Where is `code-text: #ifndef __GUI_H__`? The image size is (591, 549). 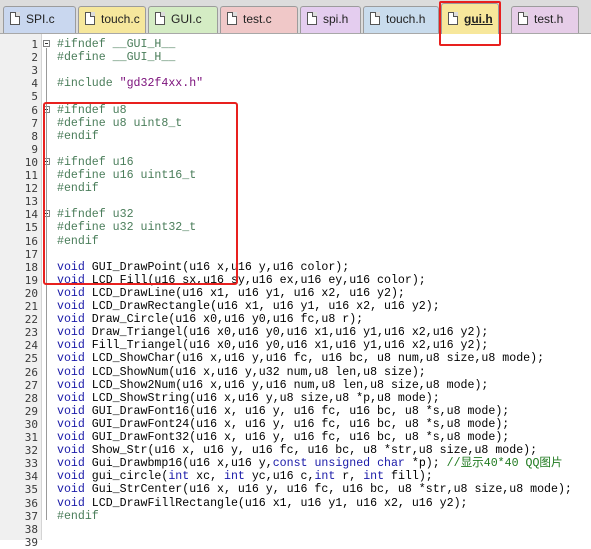
code-text: #ifndef __GUI_H__ is located at coordinates (116, 44).